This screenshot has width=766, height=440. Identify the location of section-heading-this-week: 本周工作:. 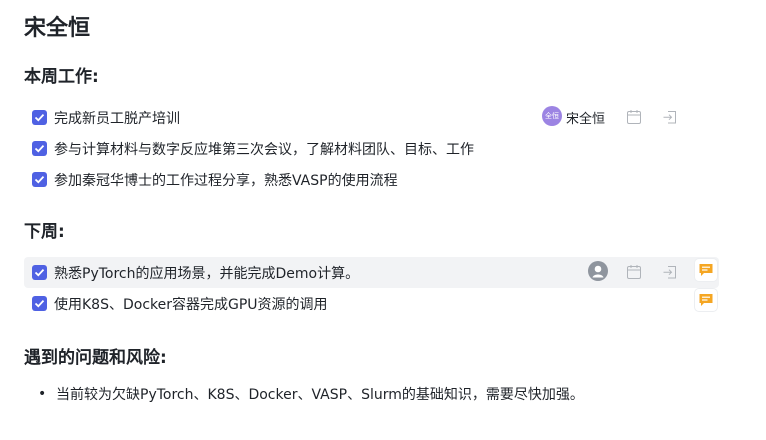
(61, 77).